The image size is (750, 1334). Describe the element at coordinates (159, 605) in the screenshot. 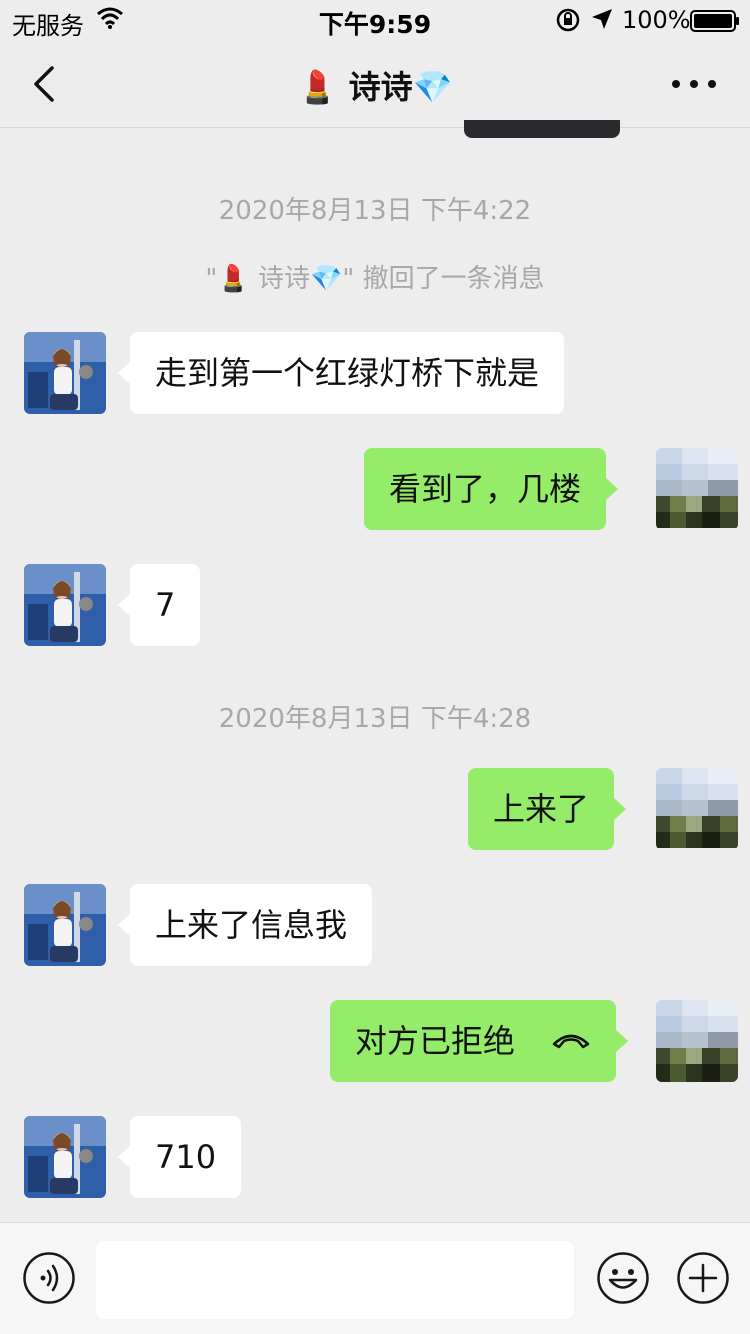

I see `received-message: 7` at that location.